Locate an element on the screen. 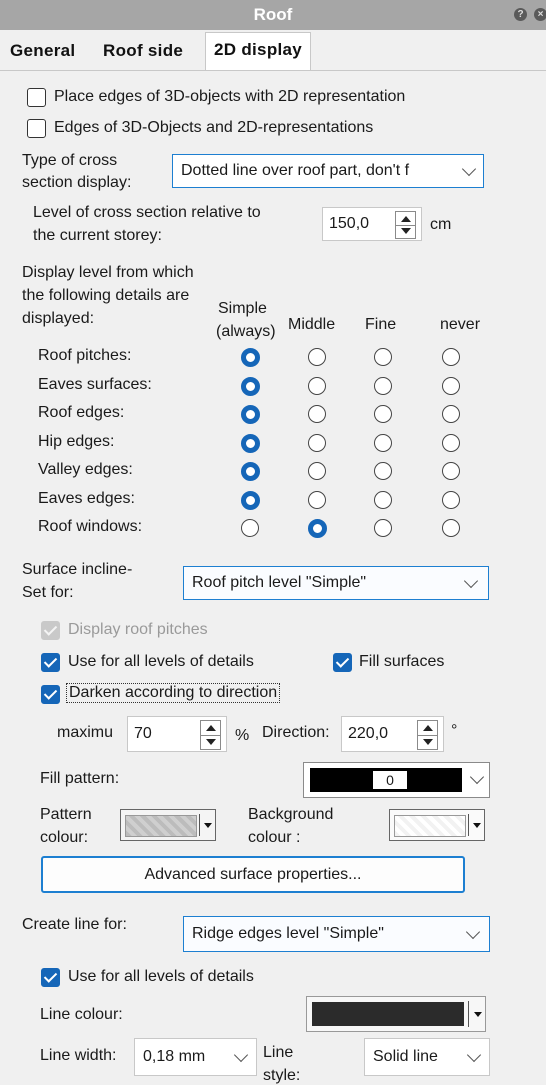  detail-intro-line2: the following details are is located at coordinates (106, 295).